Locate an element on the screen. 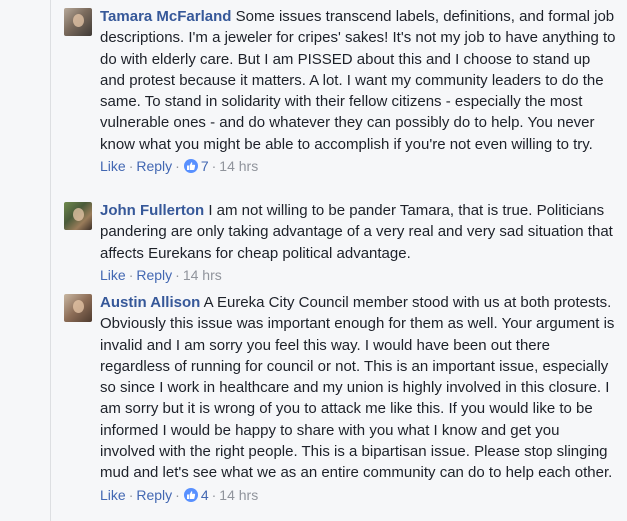  thread-connector-line is located at coordinates (50, 260).